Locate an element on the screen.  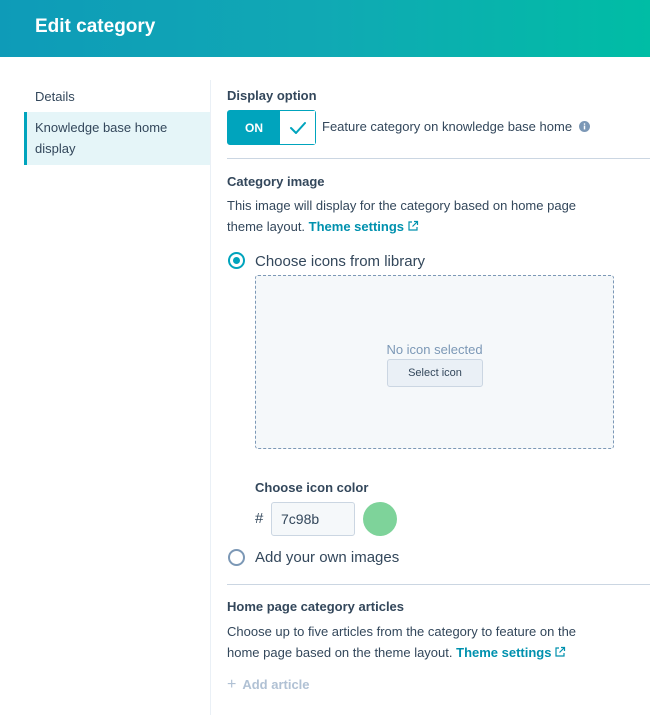
color-hex-input: 7c98b is located at coordinates (313, 519).